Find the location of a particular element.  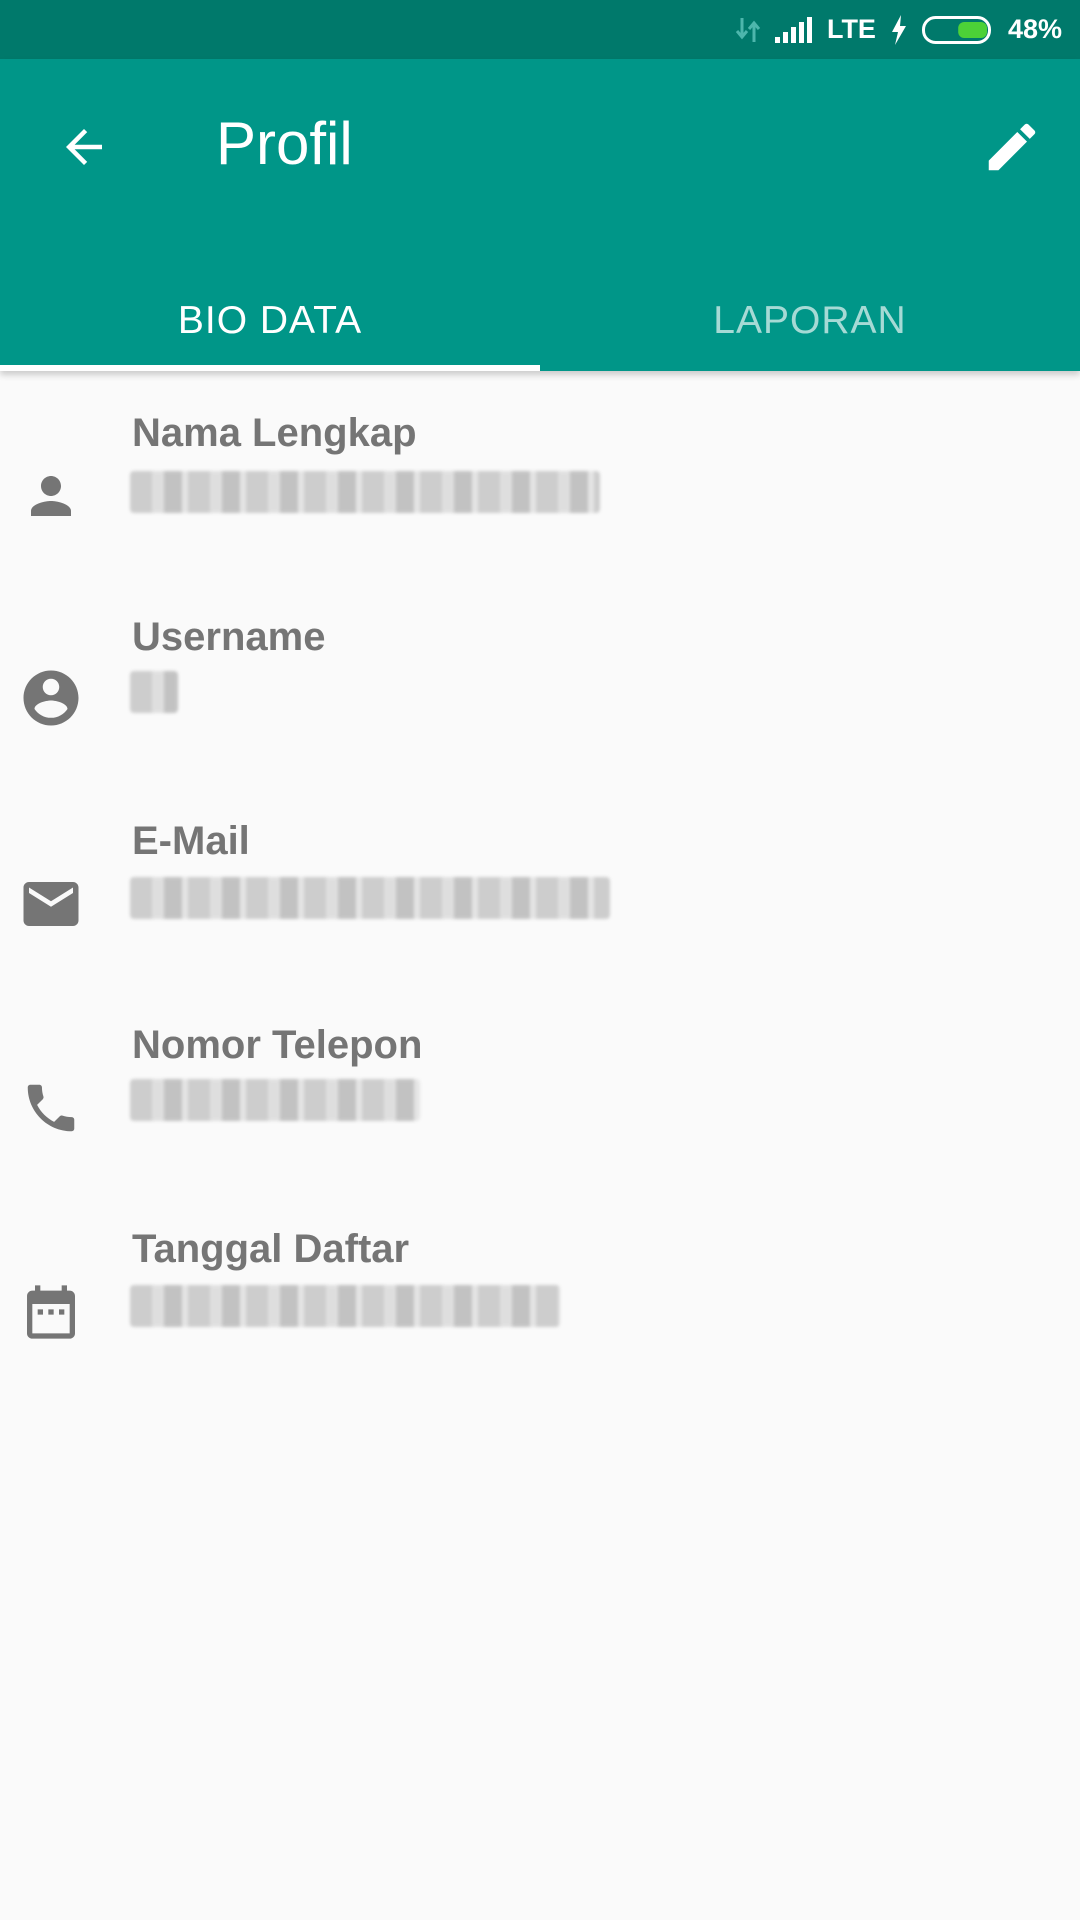

account-circle-icon is located at coordinates (51, 698).